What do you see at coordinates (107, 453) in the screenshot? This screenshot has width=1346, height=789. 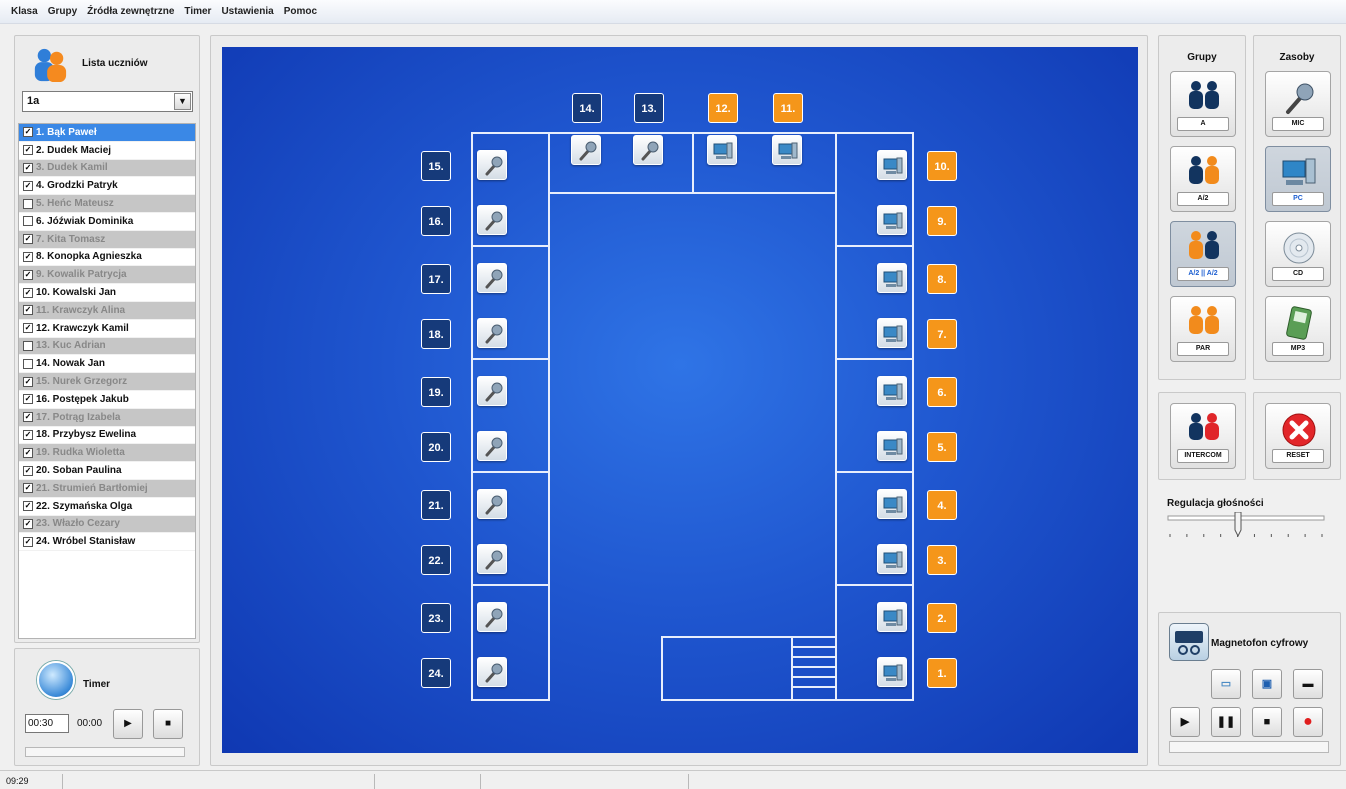 I see `student-row: ✓ 19. Rudka Wioletta` at bounding box center [107, 453].